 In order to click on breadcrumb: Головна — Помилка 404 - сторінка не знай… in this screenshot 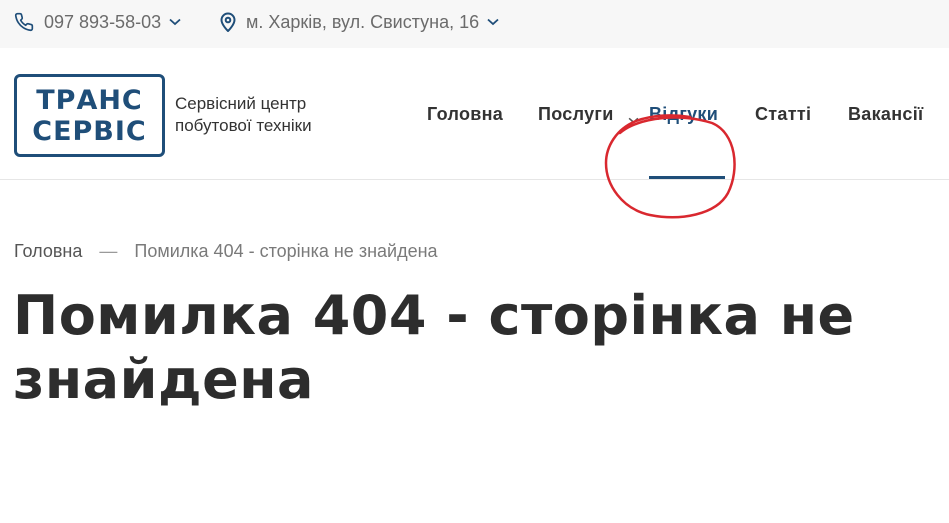, I will do `click(226, 251)`.